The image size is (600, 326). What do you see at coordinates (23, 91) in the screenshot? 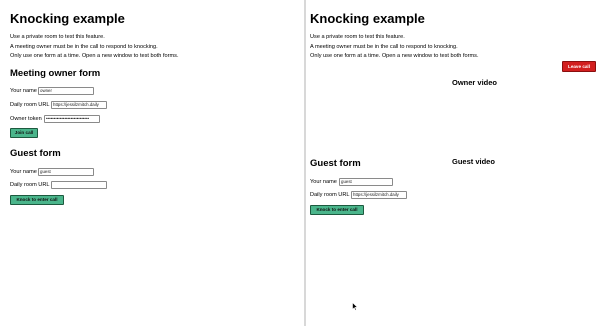
I see `owner-name-label: Your name` at bounding box center [23, 91].